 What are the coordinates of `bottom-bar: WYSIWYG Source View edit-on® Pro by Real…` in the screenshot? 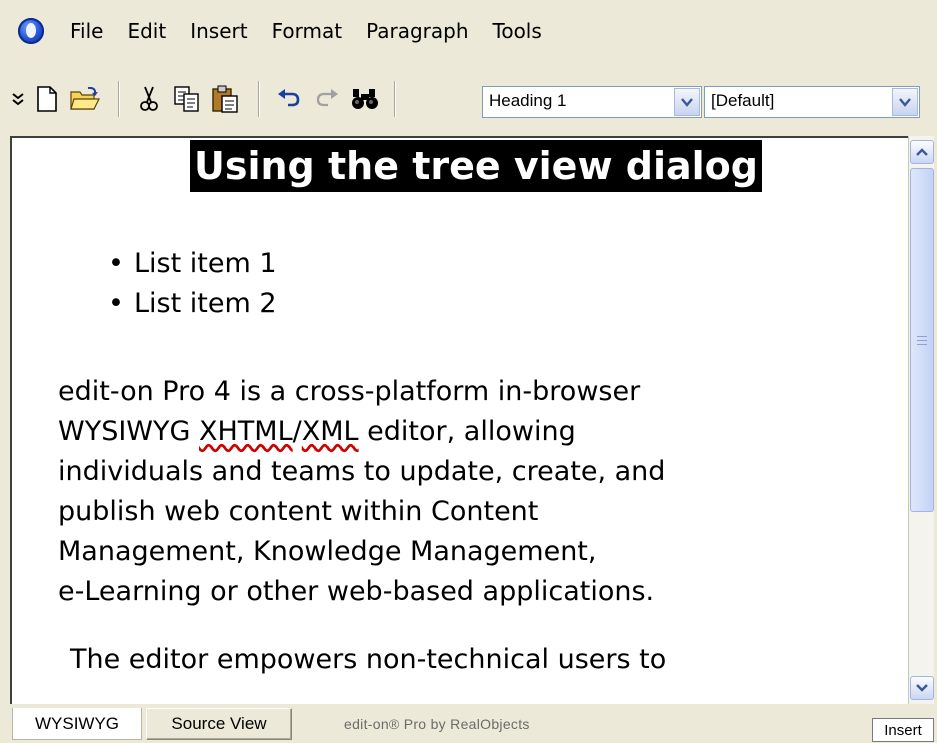 It's located at (468, 723).